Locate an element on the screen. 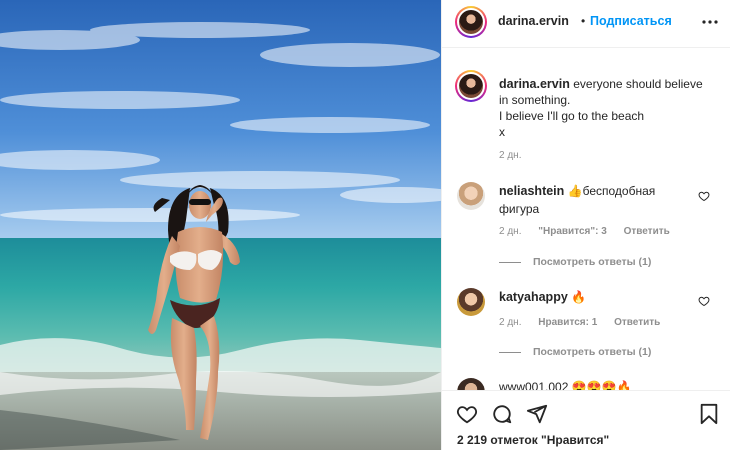 The image size is (730, 450). caption-username: darina.ervin is located at coordinates (534, 84).